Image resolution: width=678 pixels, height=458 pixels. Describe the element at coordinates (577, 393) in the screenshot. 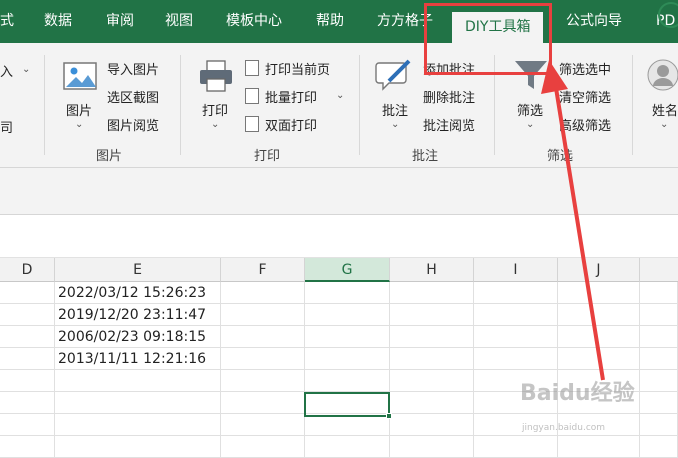

I see `watermark: Baidu经验` at that location.